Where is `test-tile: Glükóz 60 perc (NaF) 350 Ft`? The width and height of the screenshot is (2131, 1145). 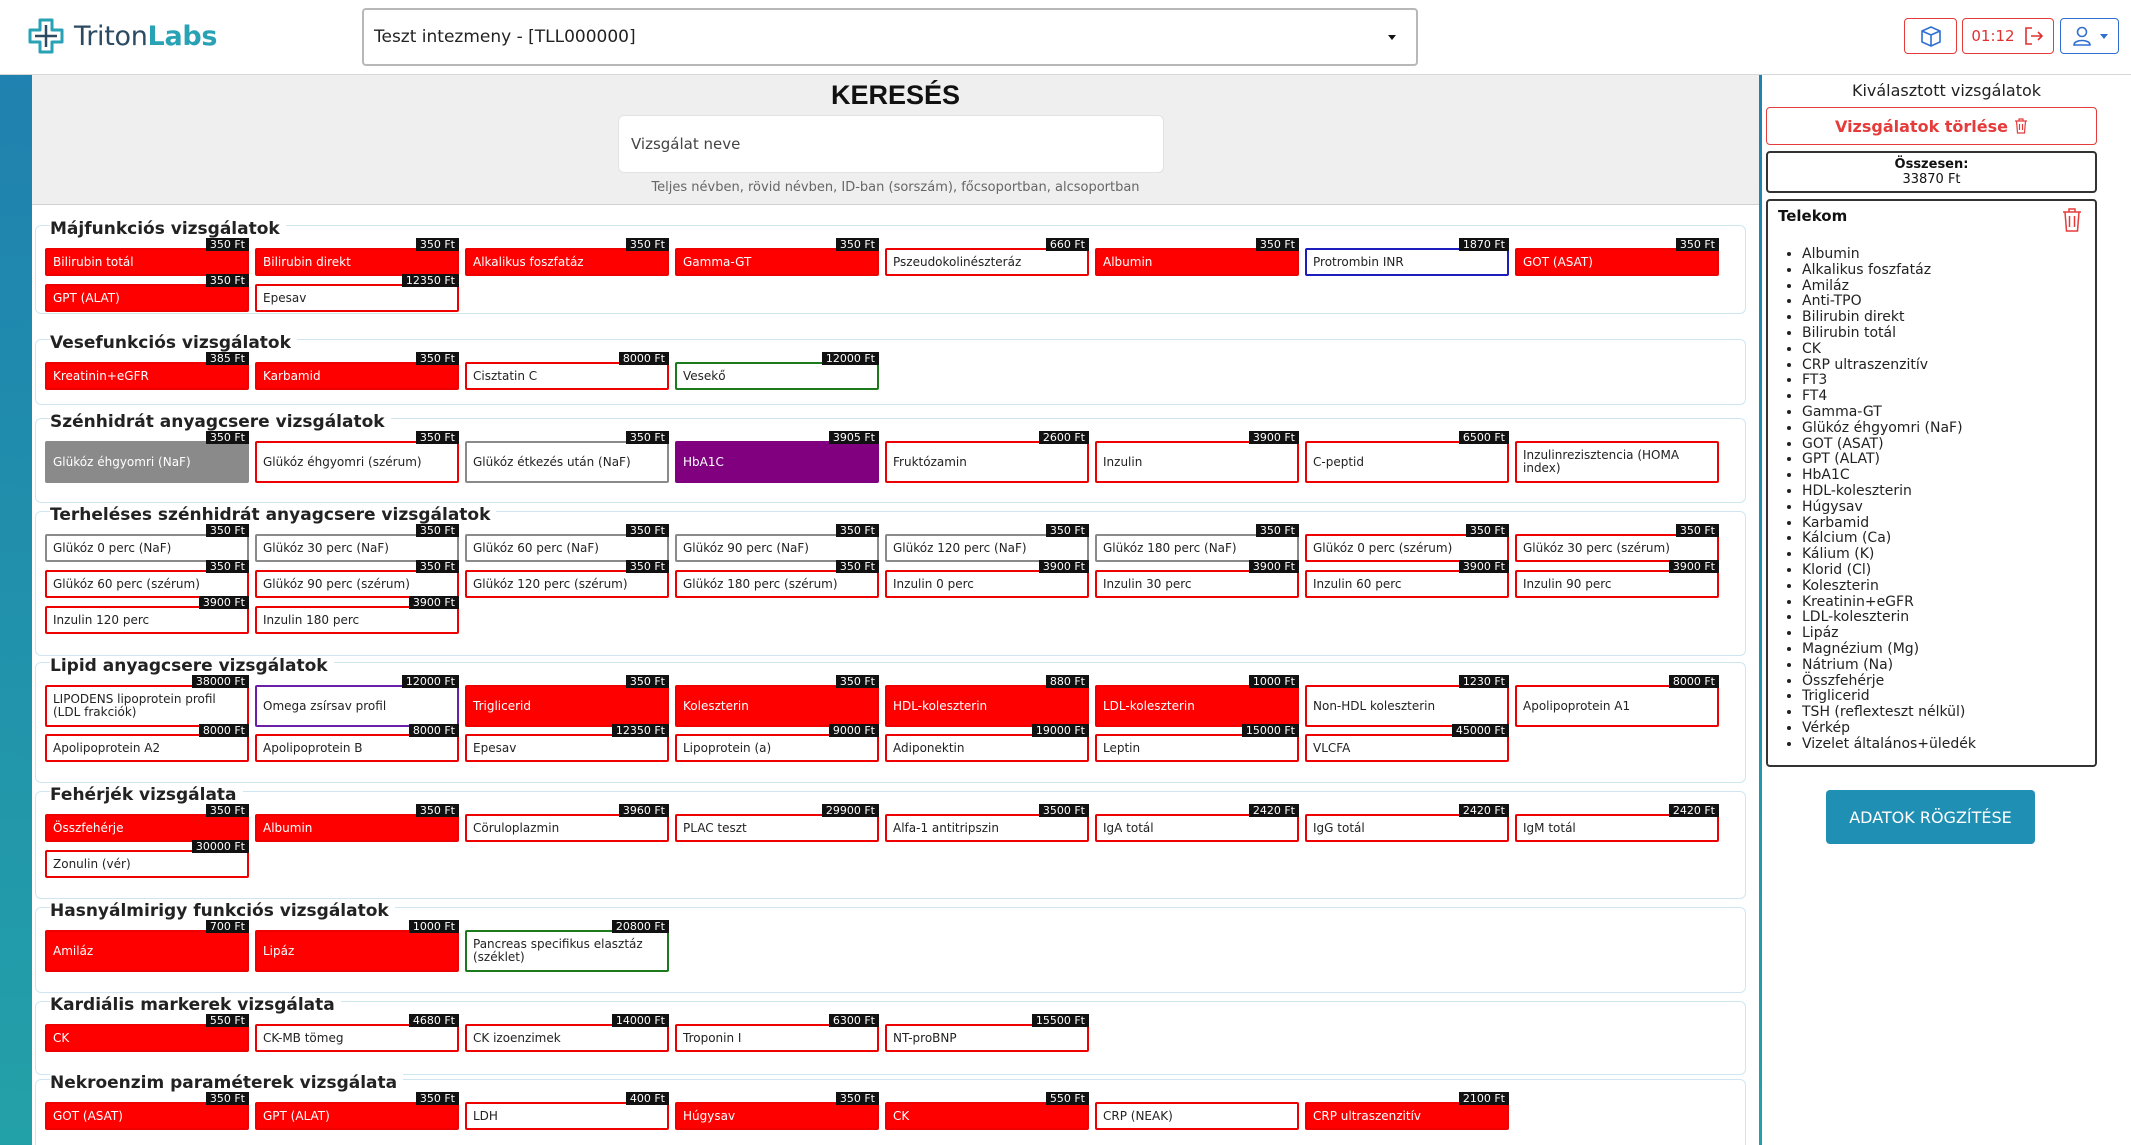
test-tile: Glükóz 60 perc (NaF) 350 Ft is located at coordinates (567, 543).